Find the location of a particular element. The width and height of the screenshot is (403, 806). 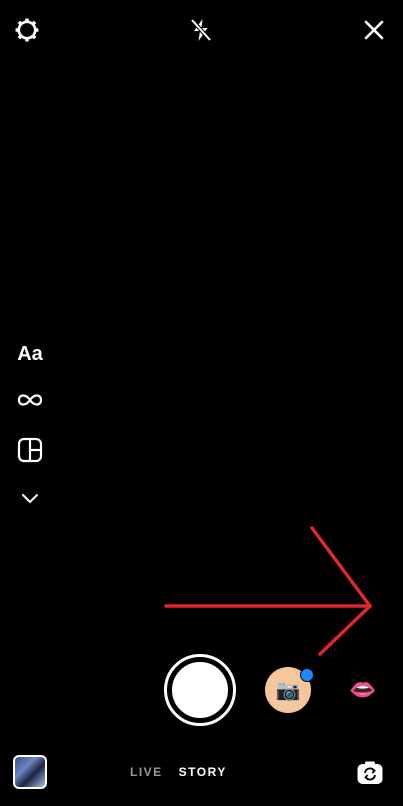

gallery-thumbnail is located at coordinates (30, 772).